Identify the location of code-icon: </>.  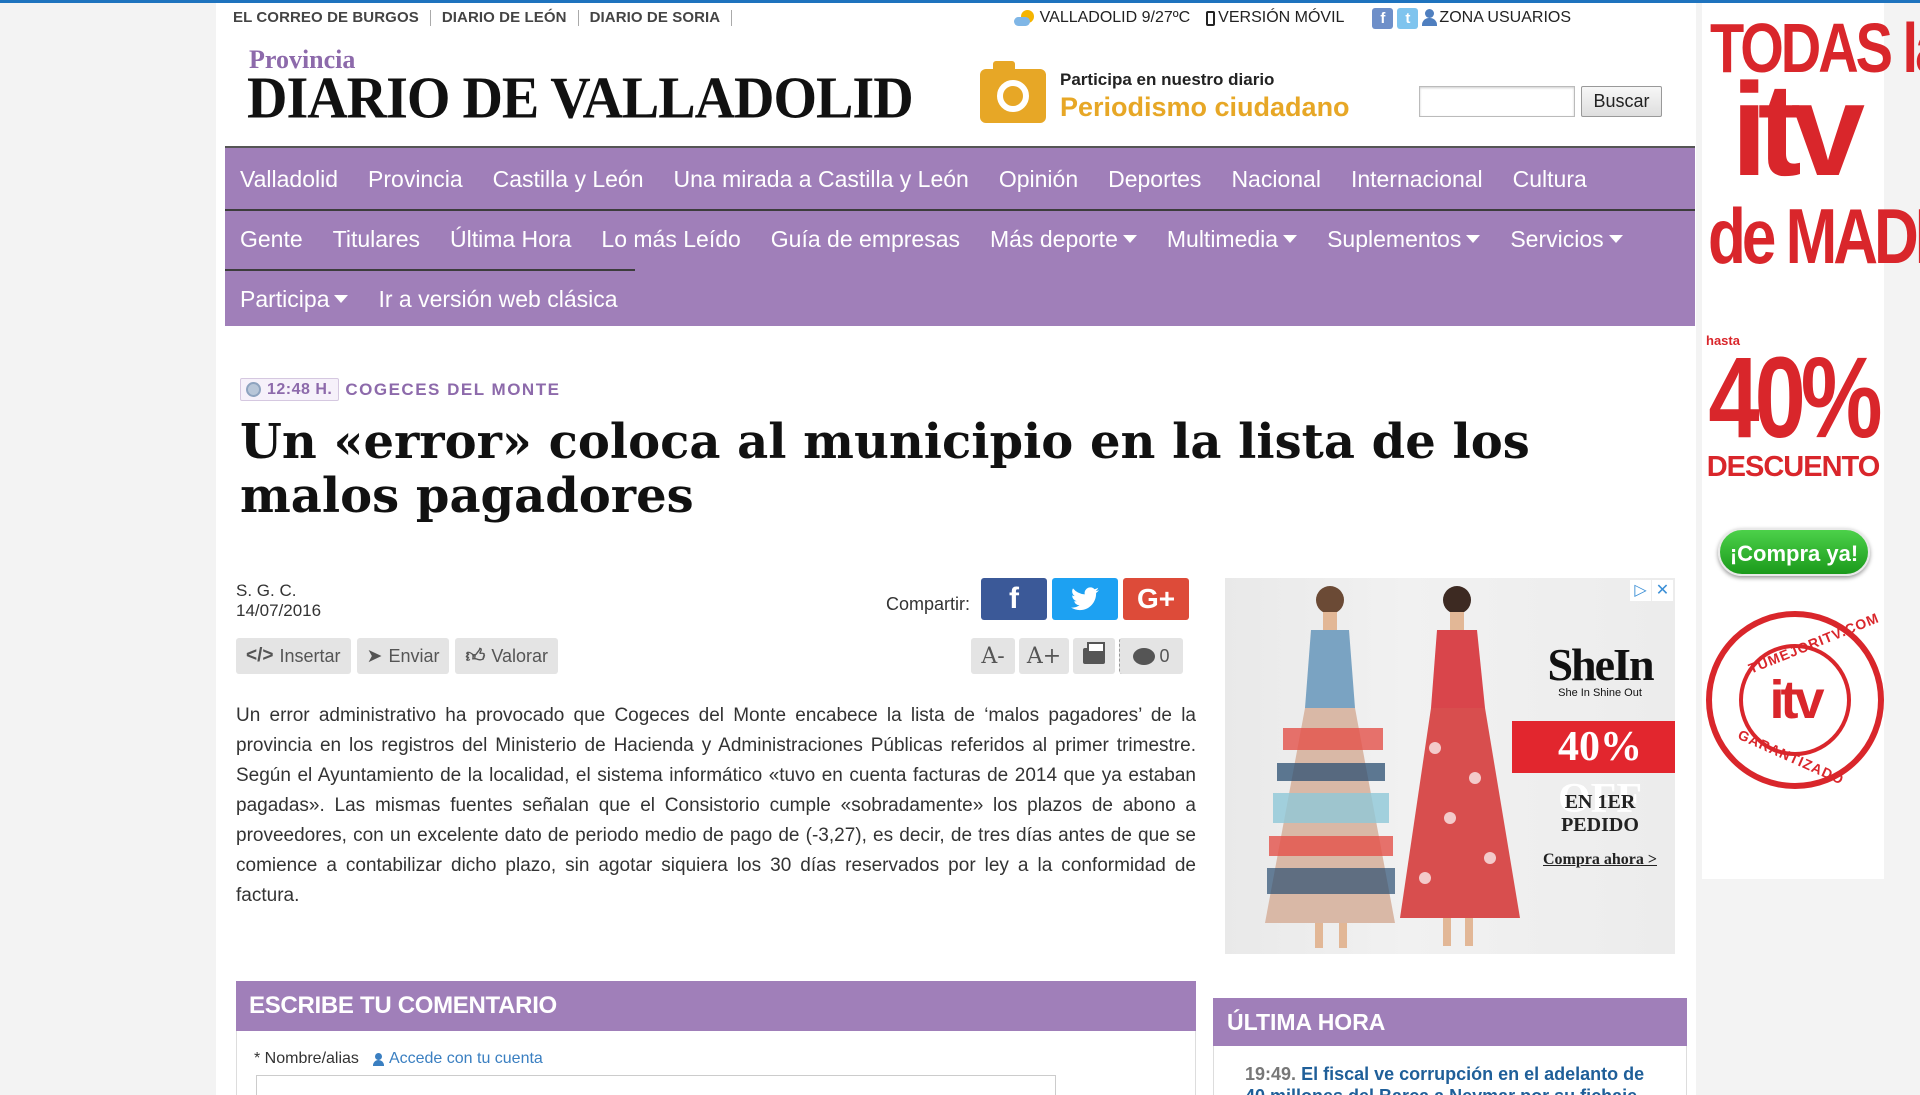
(260, 655).